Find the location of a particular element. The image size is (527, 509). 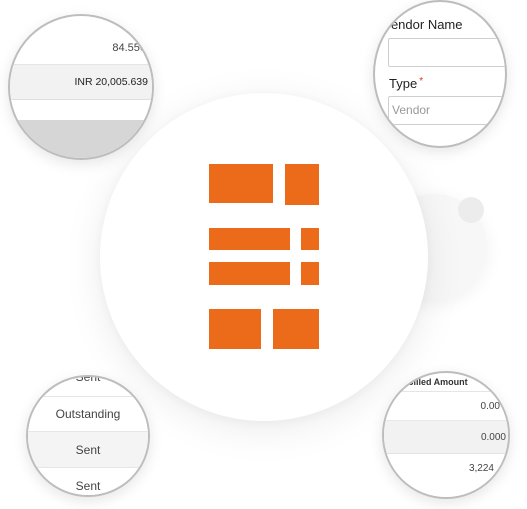

table-row: 84.556 is located at coordinates (81, 49).